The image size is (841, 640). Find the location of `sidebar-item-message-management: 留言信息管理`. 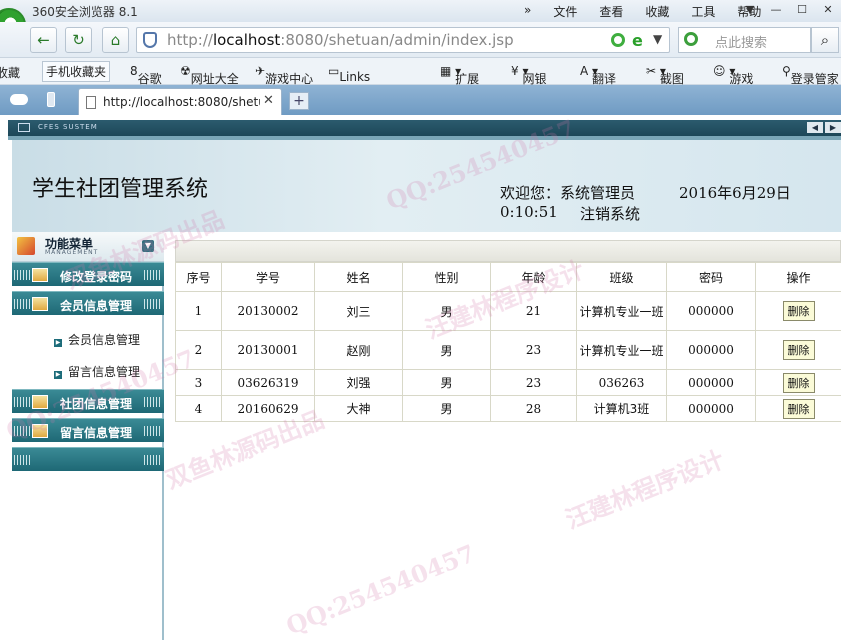

sidebar-item-message-management: 留言信息管理 is located at coordinates (88, 430).